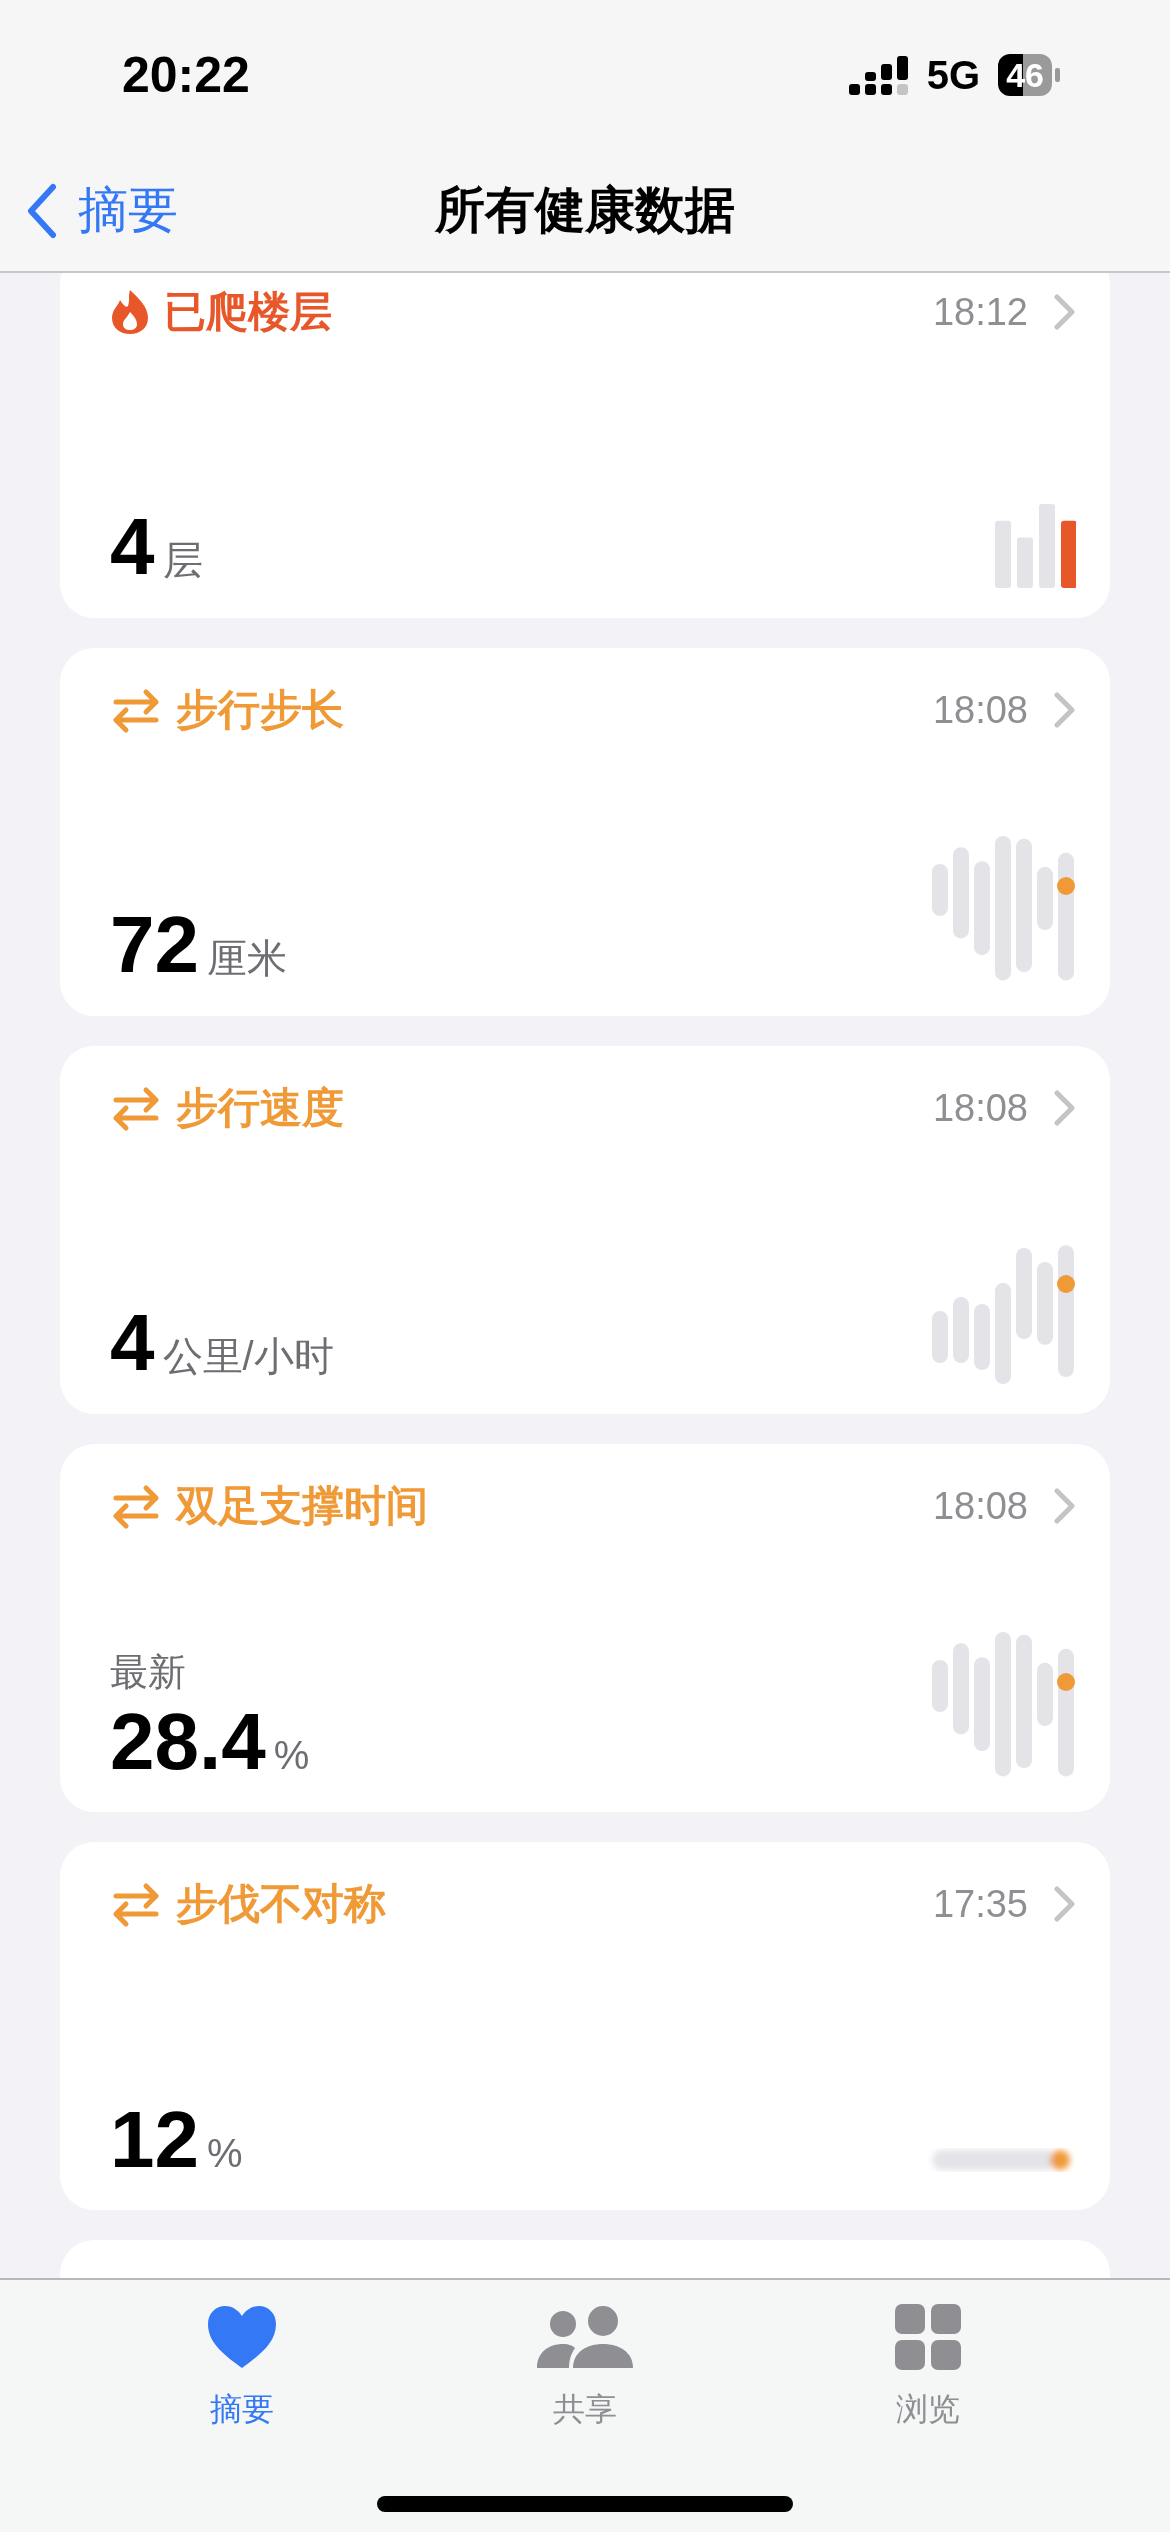 The width and height of the screenshot is (1170, 2532). What do you see at coordinates (260, 1108) in the screenshot?
I see `metric-title: 步行速度` at bounding box center [260, 1108].